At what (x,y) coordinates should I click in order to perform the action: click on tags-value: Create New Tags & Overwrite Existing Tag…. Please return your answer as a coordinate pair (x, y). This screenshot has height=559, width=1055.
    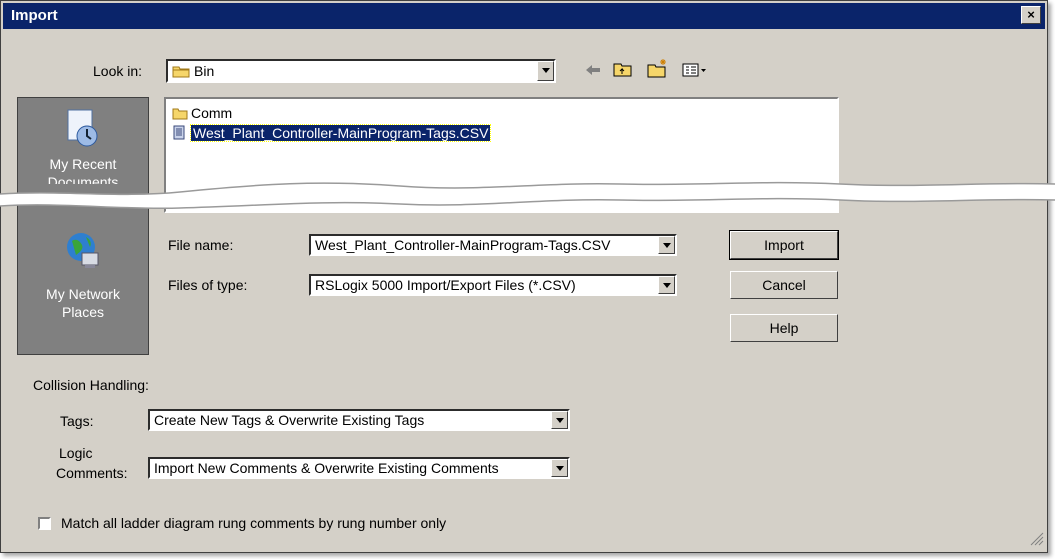
    Looking at the image, I should click on (289, 420).